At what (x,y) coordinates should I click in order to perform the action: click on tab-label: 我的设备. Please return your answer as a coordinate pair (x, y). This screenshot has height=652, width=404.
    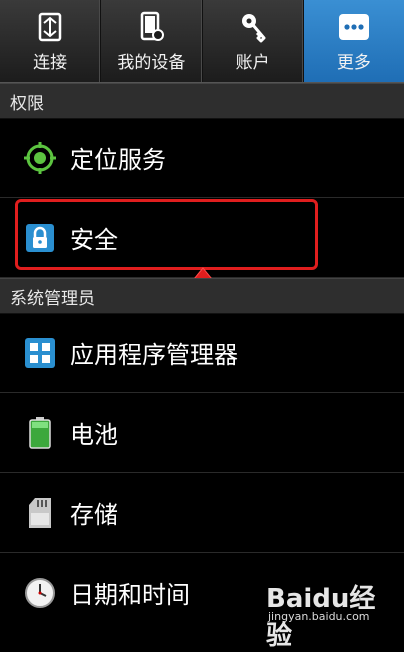
    Looking at the image, I should click on (151, 63).